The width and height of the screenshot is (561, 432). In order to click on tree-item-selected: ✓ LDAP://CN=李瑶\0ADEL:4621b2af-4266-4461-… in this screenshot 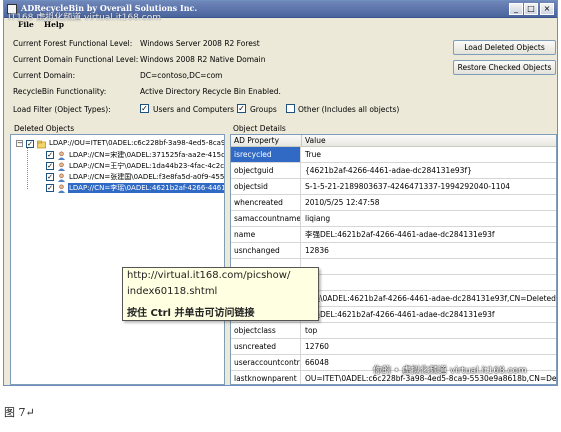, I will do `click(117, 188)`.